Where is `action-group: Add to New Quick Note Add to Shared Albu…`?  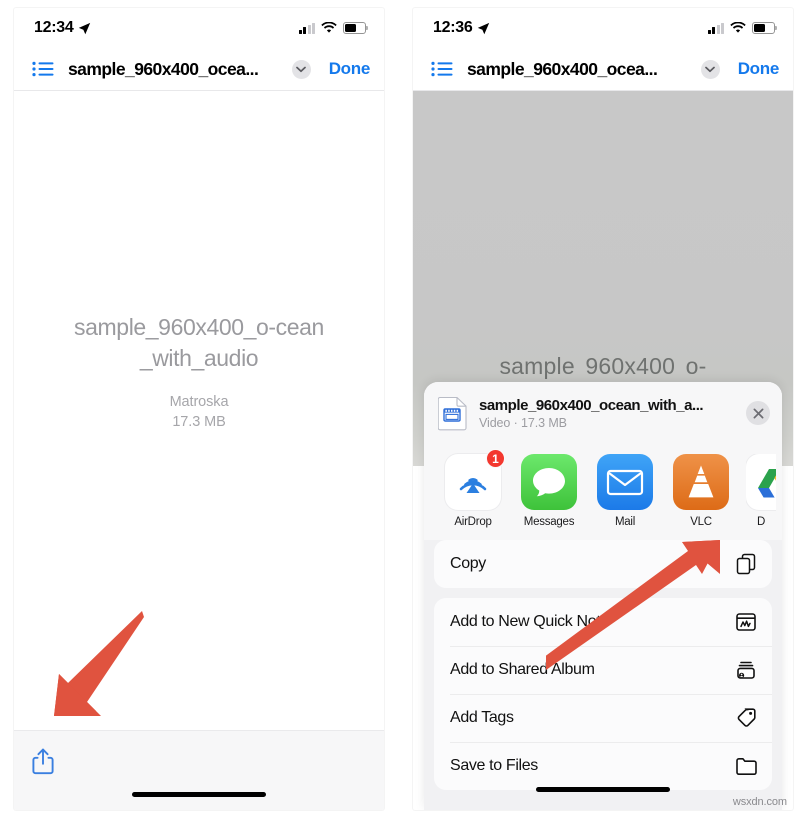
action-group: Add to New Quick Note Add to Shared Albu… is located at coordinates (603, 694).